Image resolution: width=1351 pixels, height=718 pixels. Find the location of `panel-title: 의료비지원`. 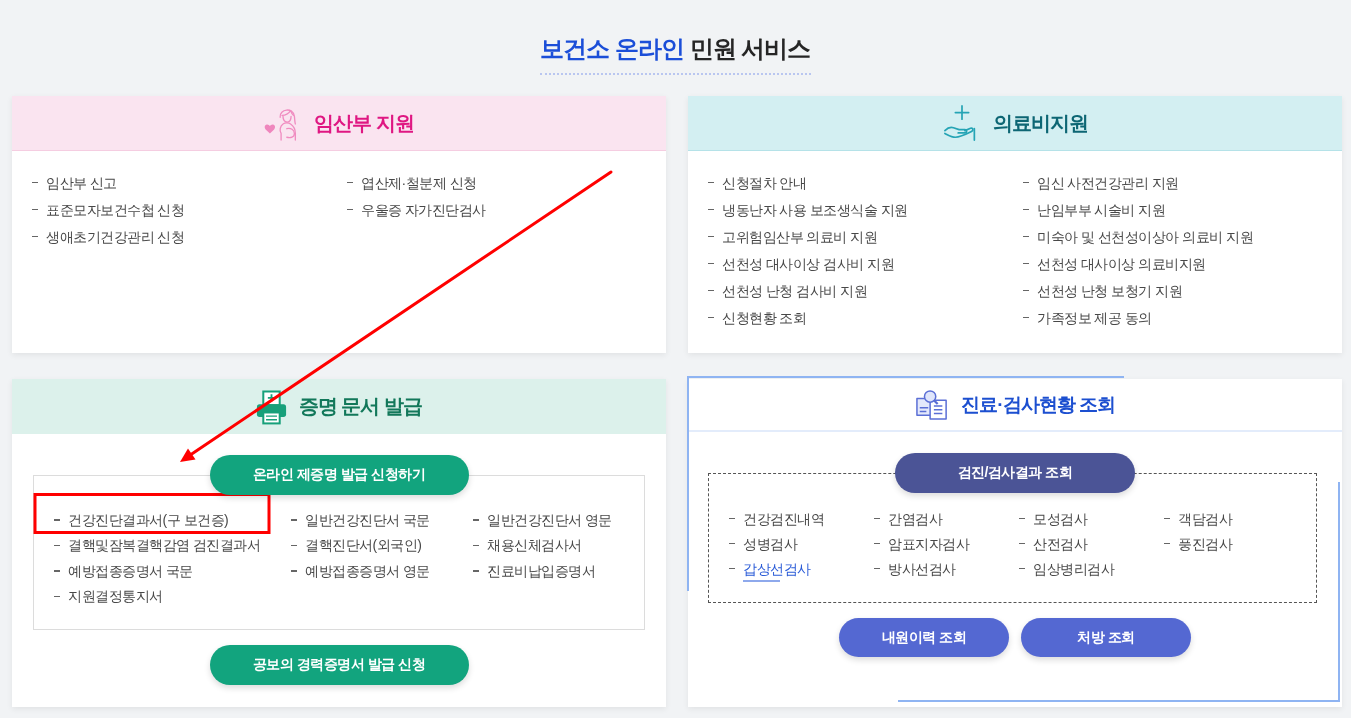

panel-title: 의료비지원 is located at coordinates (1040, 123).